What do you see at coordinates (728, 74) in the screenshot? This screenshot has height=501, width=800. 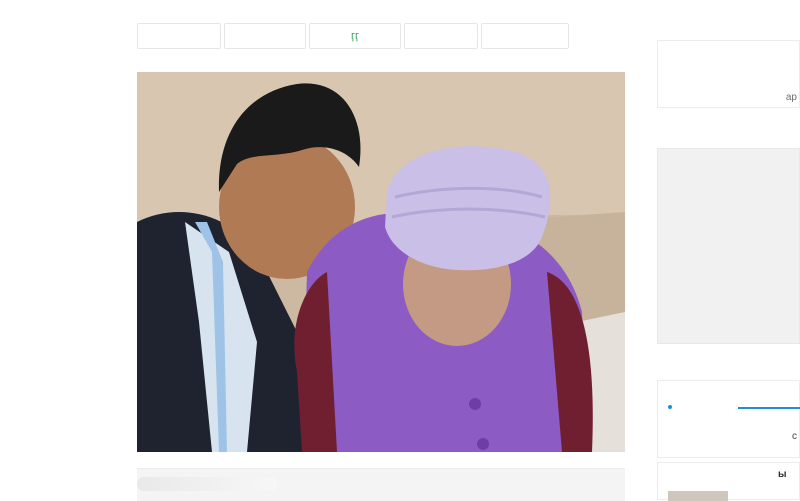 I see `sidebar-top-block: ар` at bounding box center [728, 74].